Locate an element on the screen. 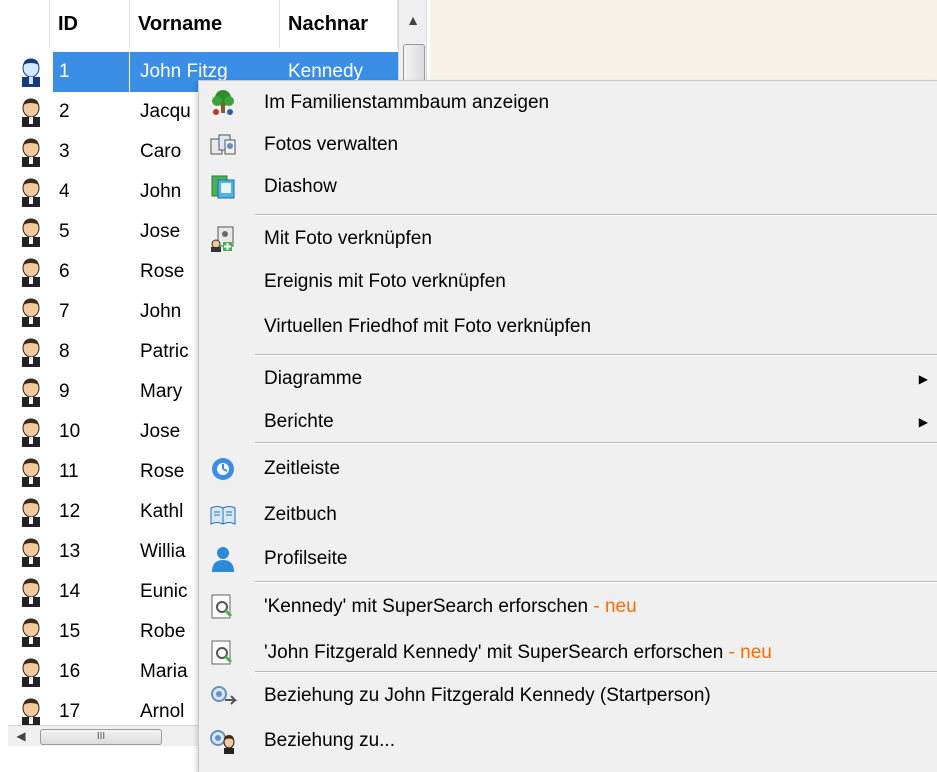 Image resolution: width=937 pixels, height=772 pixels. cell-id: 12 is located at coordinates (70, 511).